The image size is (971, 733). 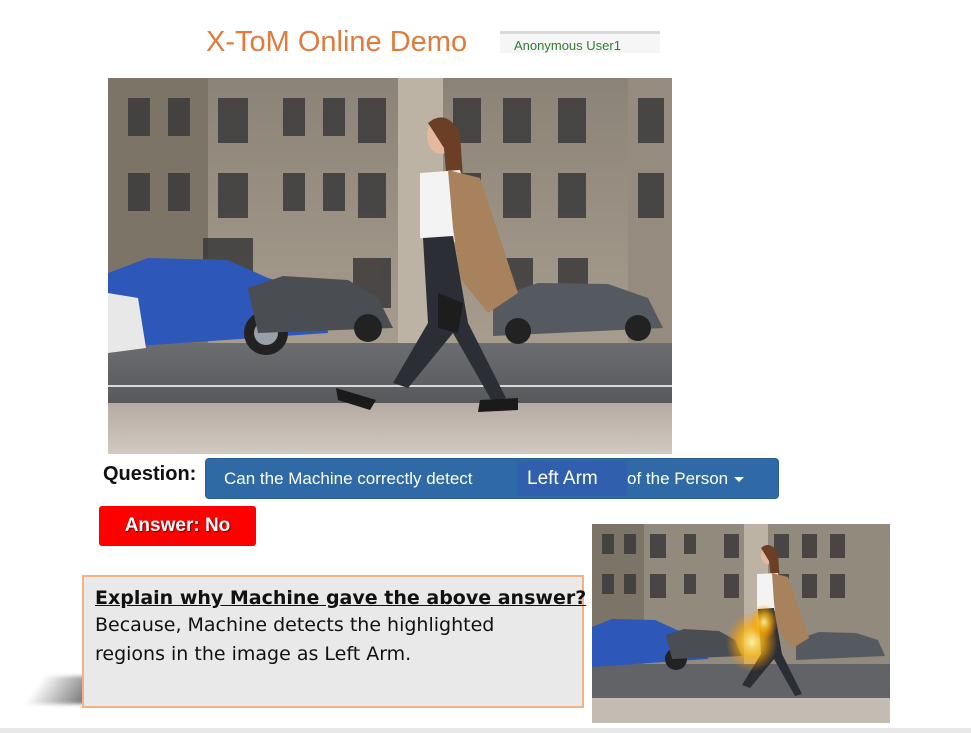 I want to click on footer-divider, so click(x=485, y=730).